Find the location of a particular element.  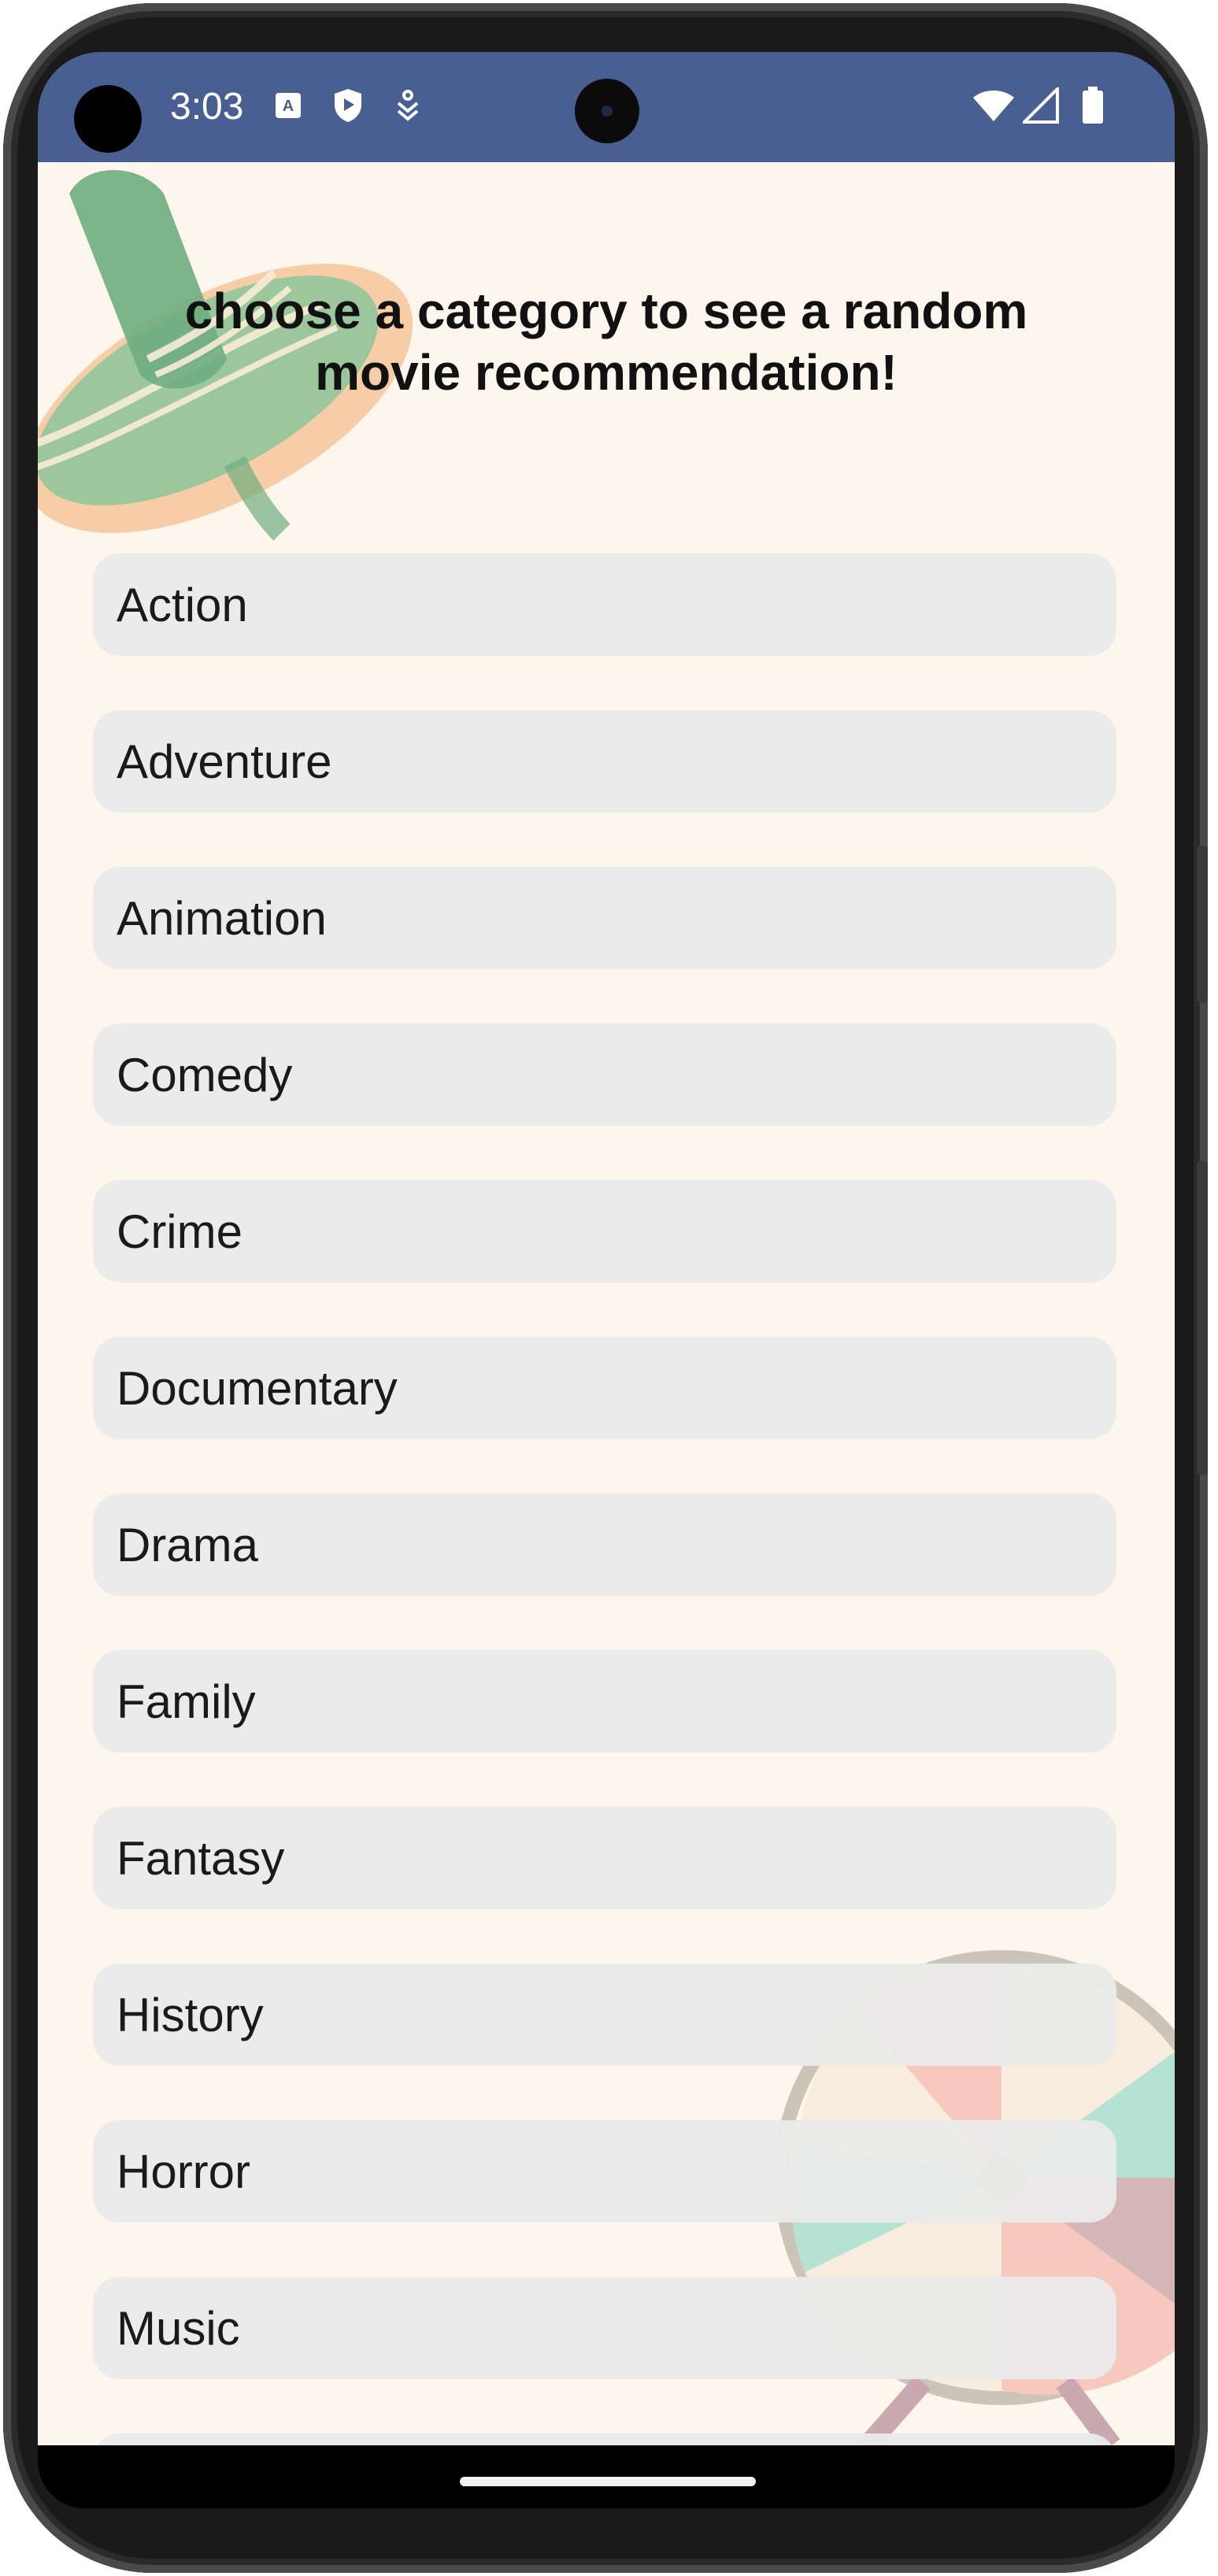

category-button-family: Family is located at coordinates (604, 1701).